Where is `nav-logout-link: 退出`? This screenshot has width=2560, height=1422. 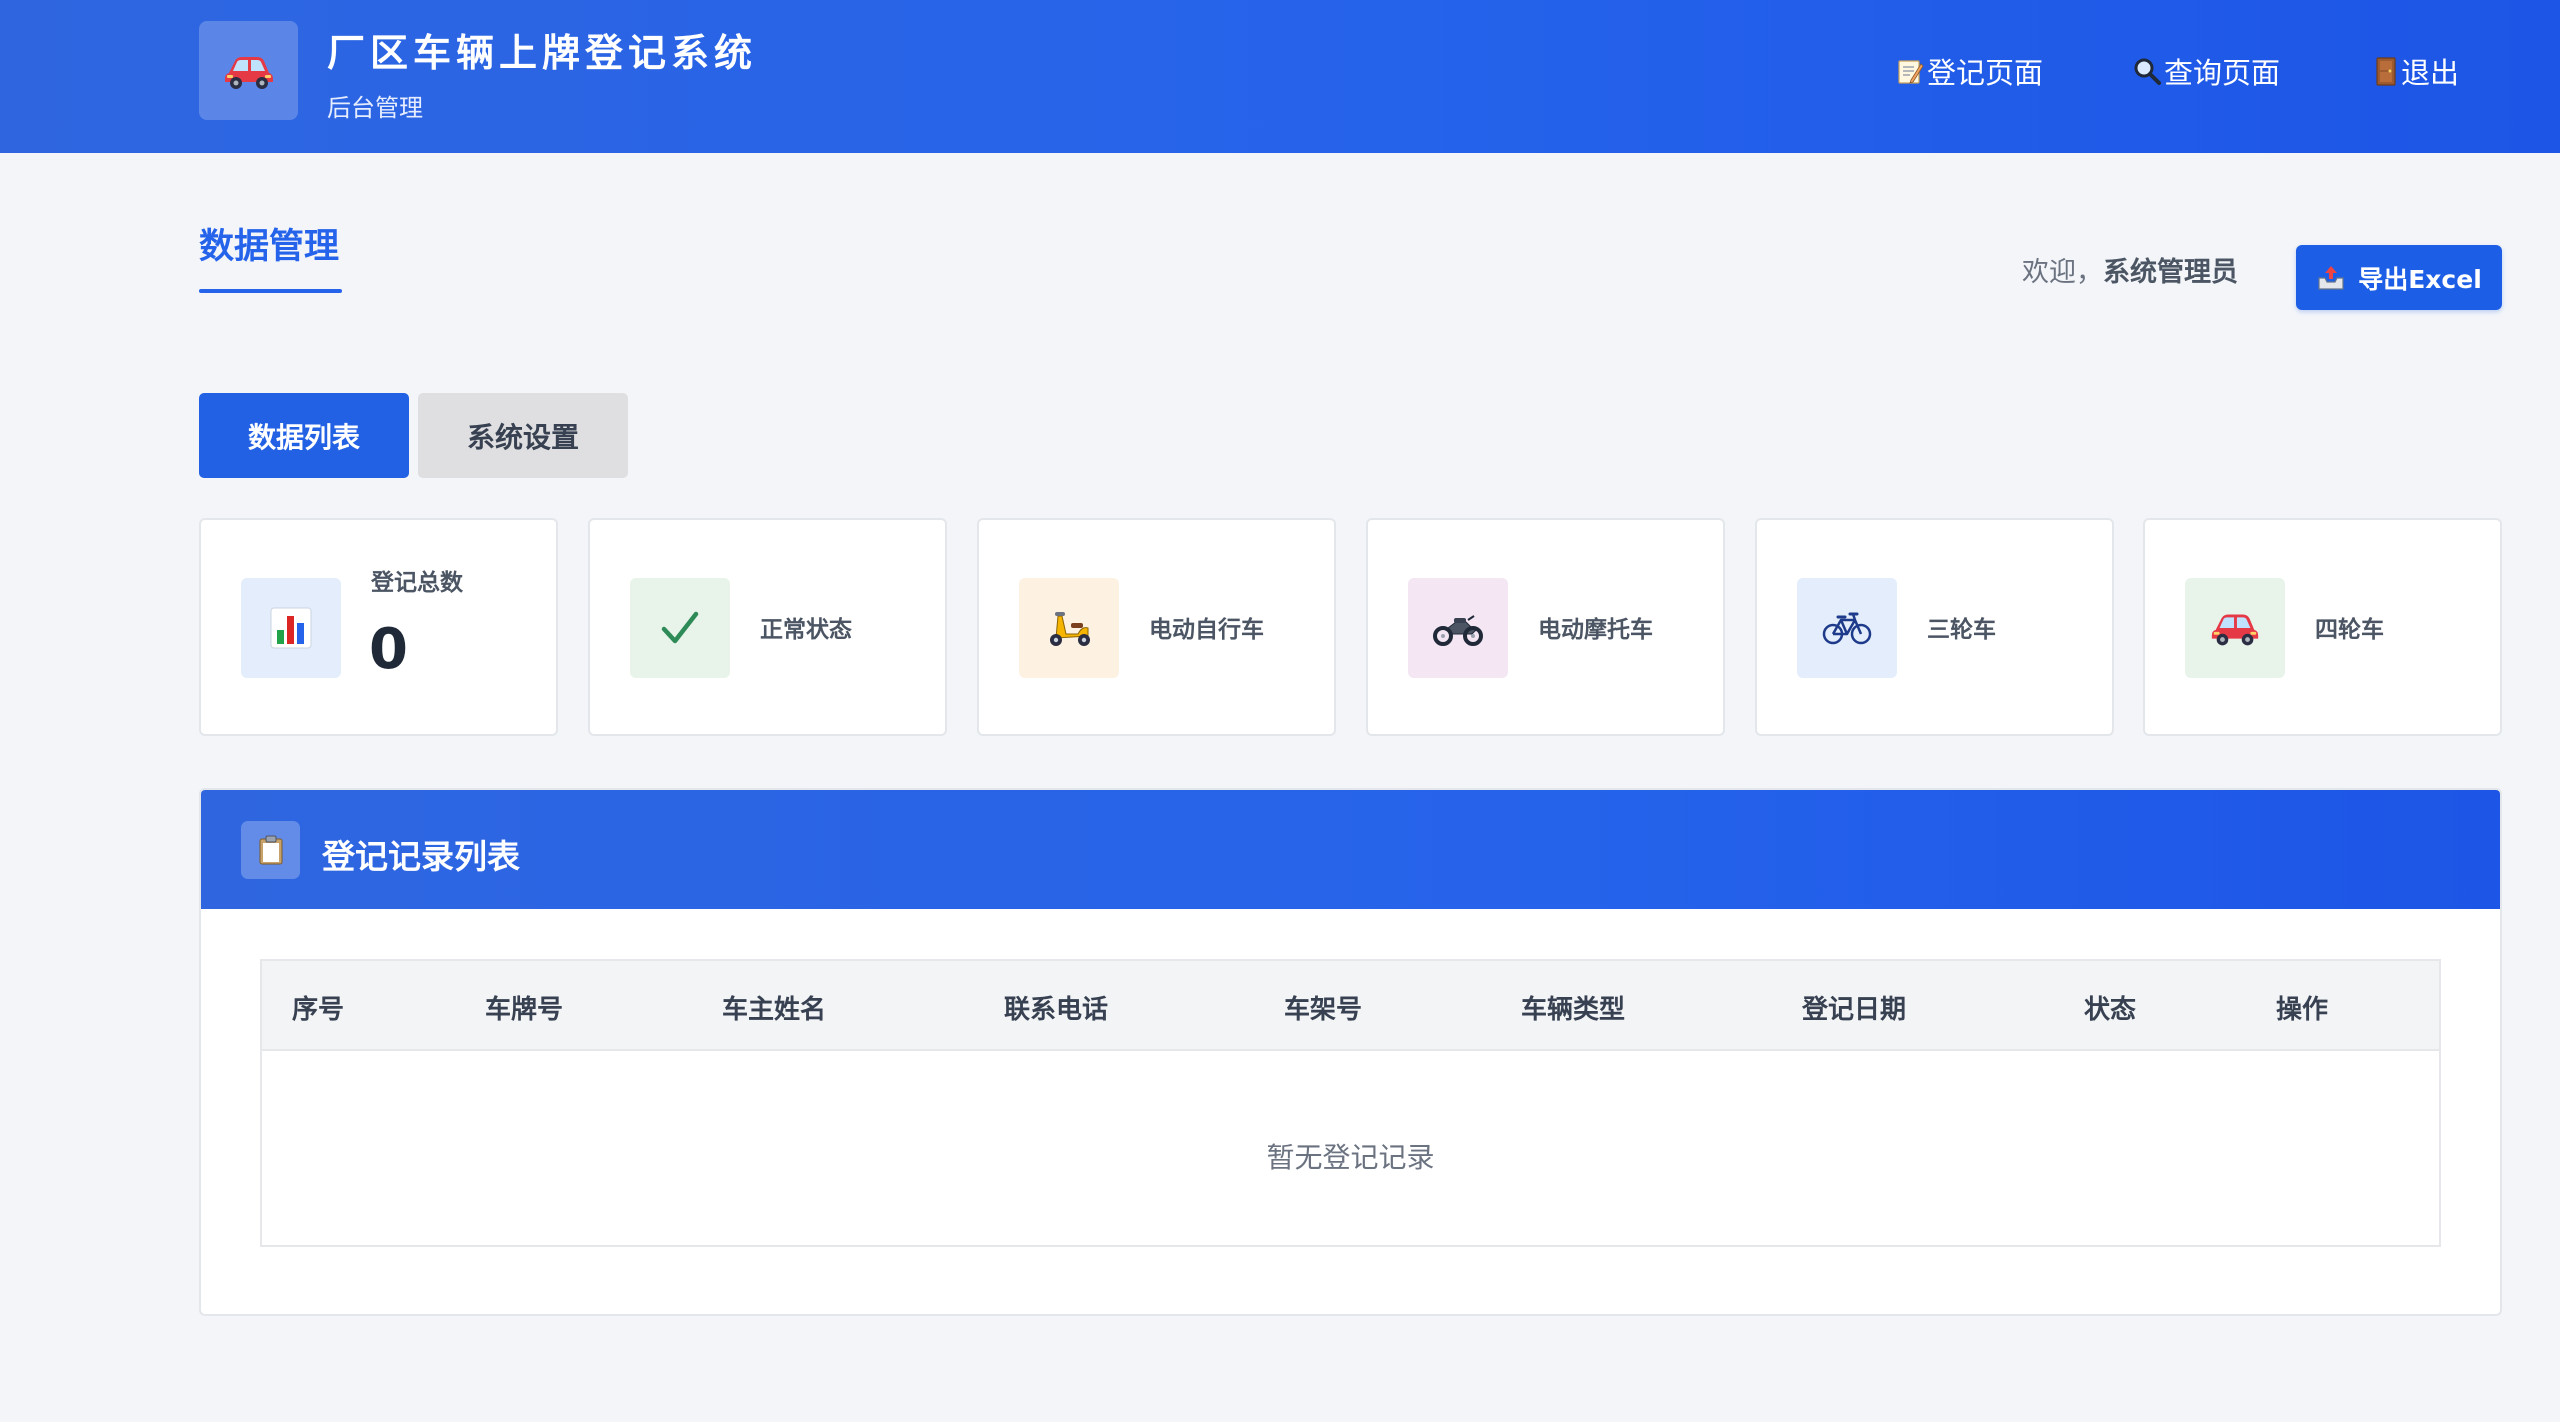 nav-logout-link: 退出 is located at coordinates (2416, 71).